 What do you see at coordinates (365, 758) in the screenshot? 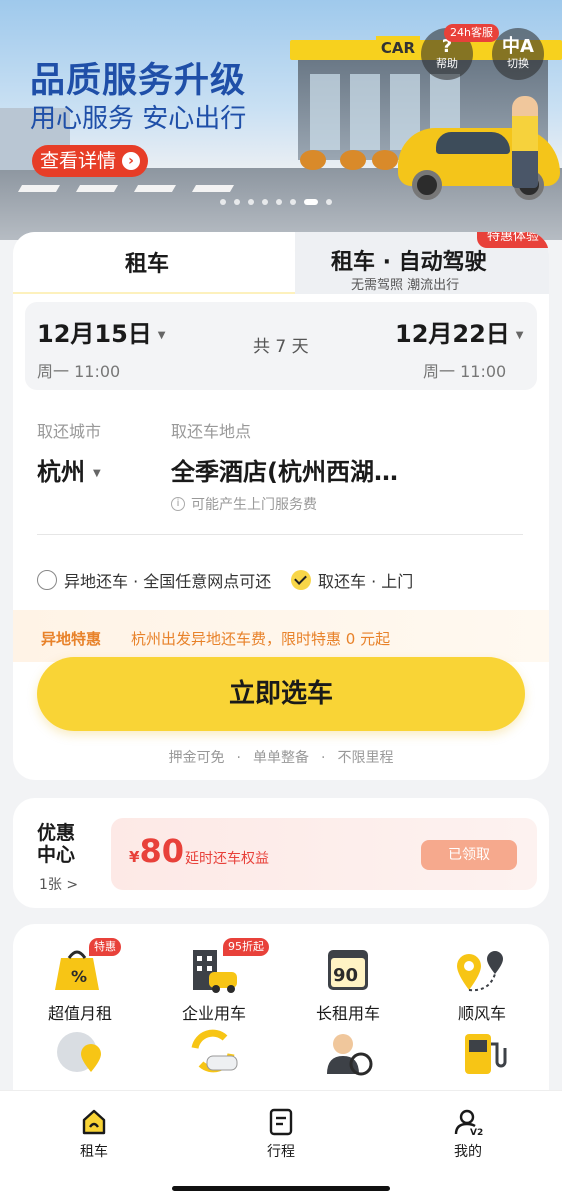
I see `feature-item: 不限里程` at bounding box center [365, 758].